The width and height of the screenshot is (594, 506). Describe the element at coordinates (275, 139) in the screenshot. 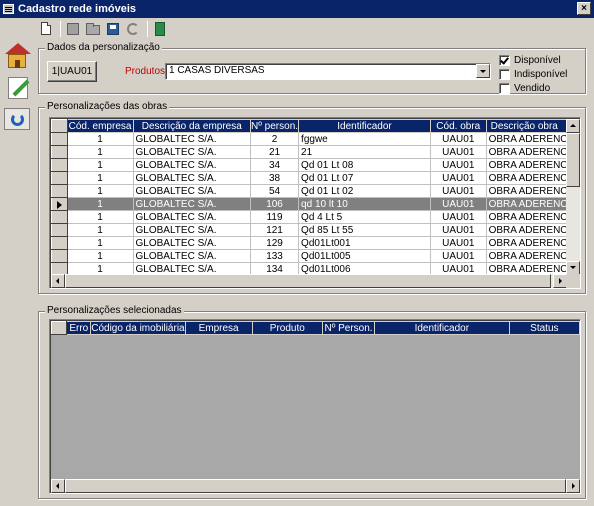

I see `table-cell: 2` at that location.